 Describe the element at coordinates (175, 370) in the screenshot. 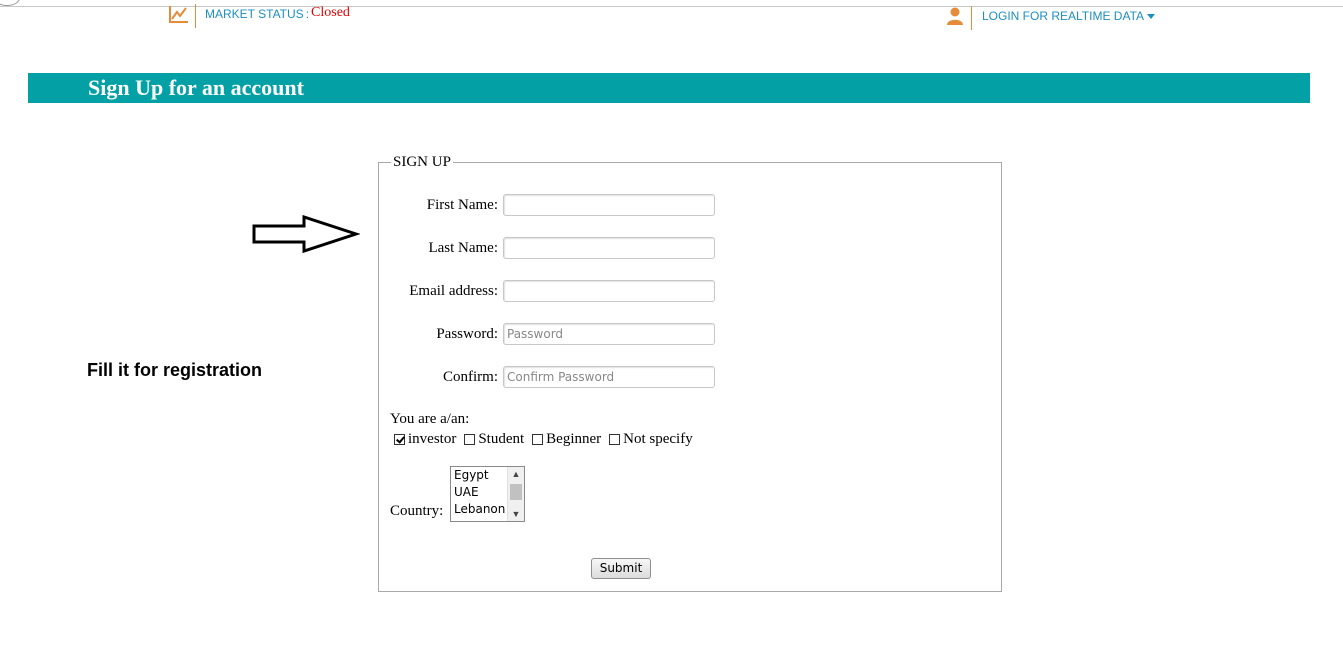

I see `registration-note: Fill it for registration` at that location.